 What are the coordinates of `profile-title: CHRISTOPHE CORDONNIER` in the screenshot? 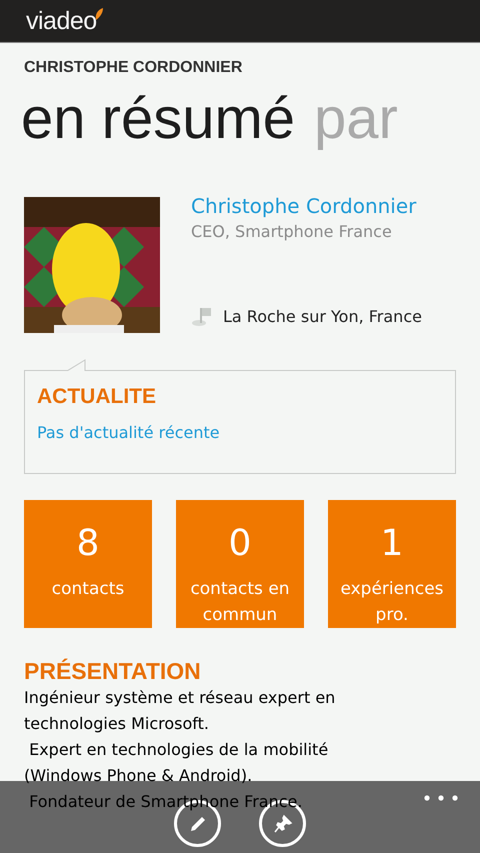 It's located at (134, 68).